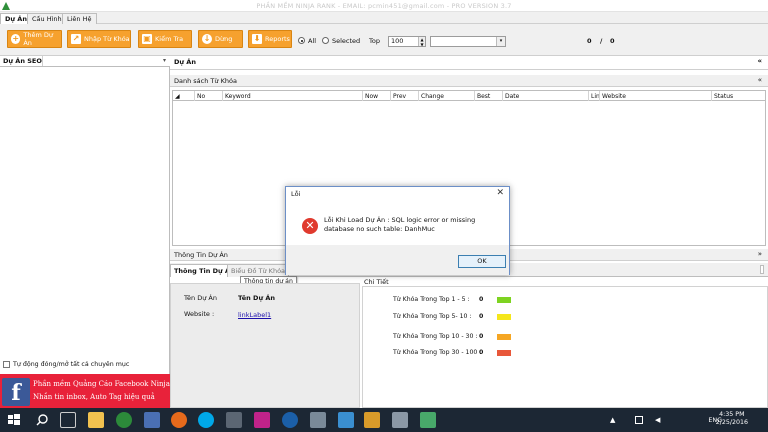 The height and width of the screenshot is (432, 768). Describe the element at coordinates (209, 96) in the screenshot. I see `col-no: No` at that location.